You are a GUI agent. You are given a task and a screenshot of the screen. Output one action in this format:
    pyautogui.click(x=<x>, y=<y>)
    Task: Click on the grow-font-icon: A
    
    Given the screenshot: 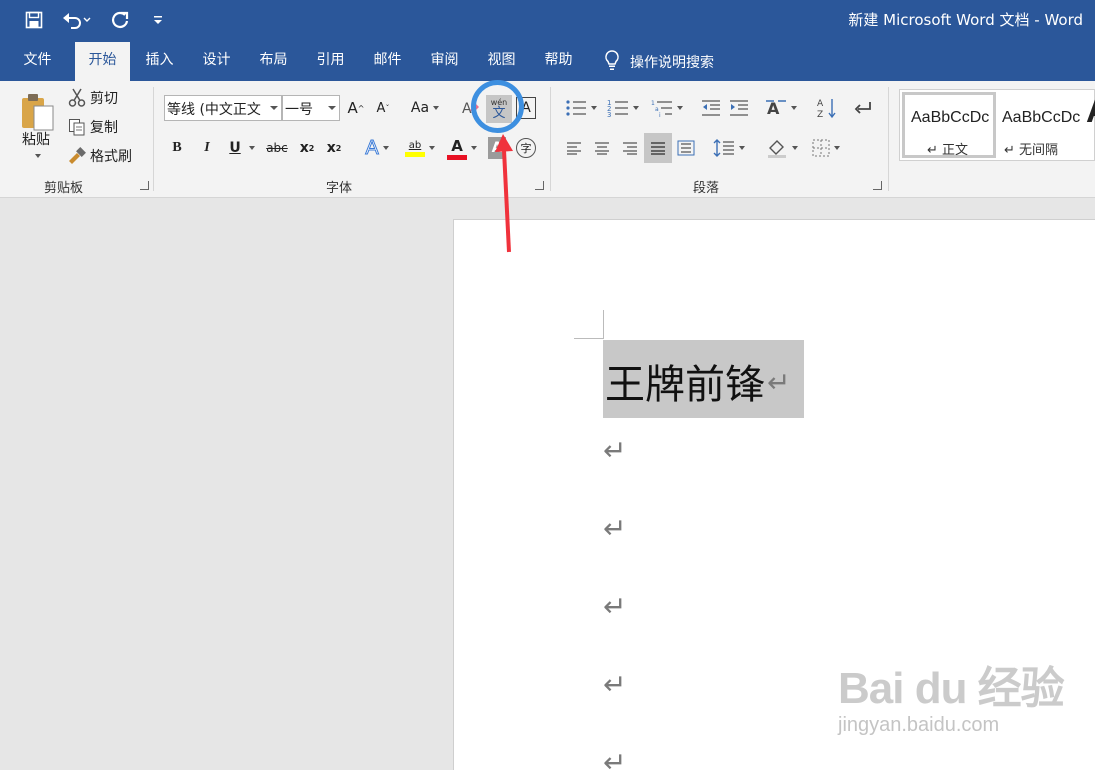 What is the action you would take?
    pyautogui.click(x=352, y=108)
    